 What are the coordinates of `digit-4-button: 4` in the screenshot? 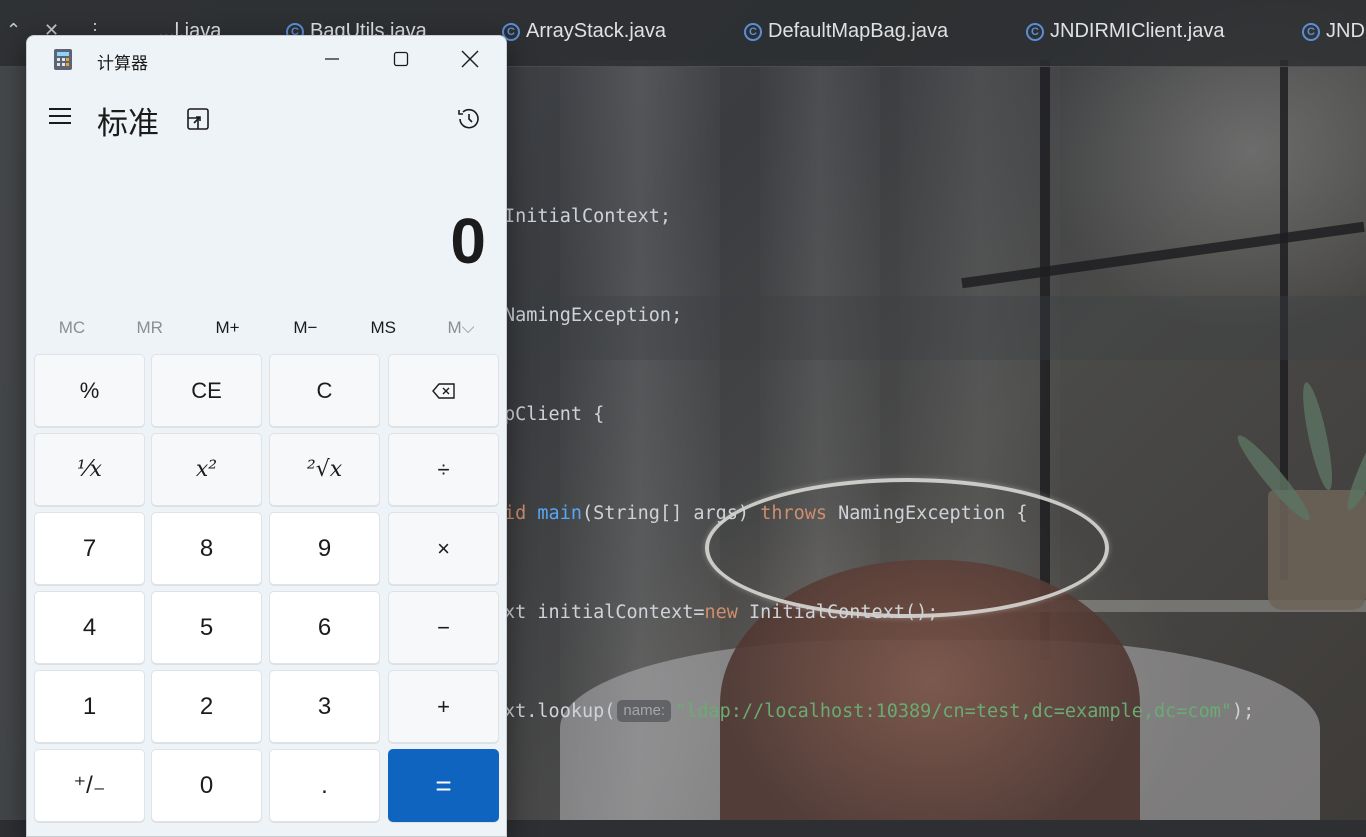 It's located at (89, 627).